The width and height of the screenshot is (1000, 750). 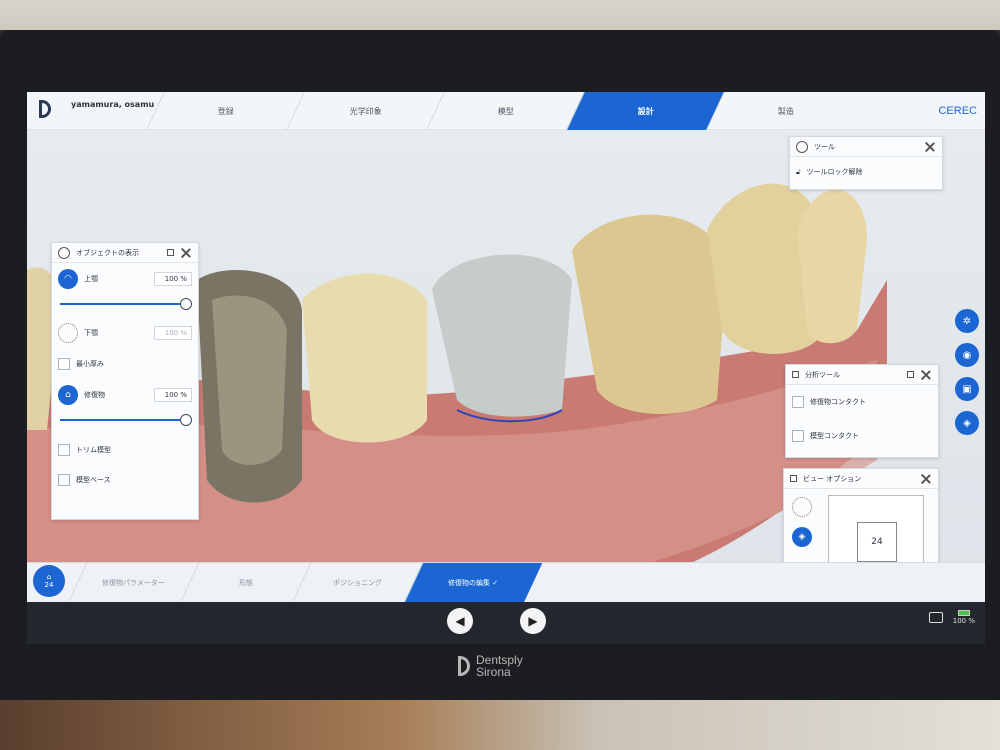 I want to click on visibility-button: ◉, so click(x=967, y=355).